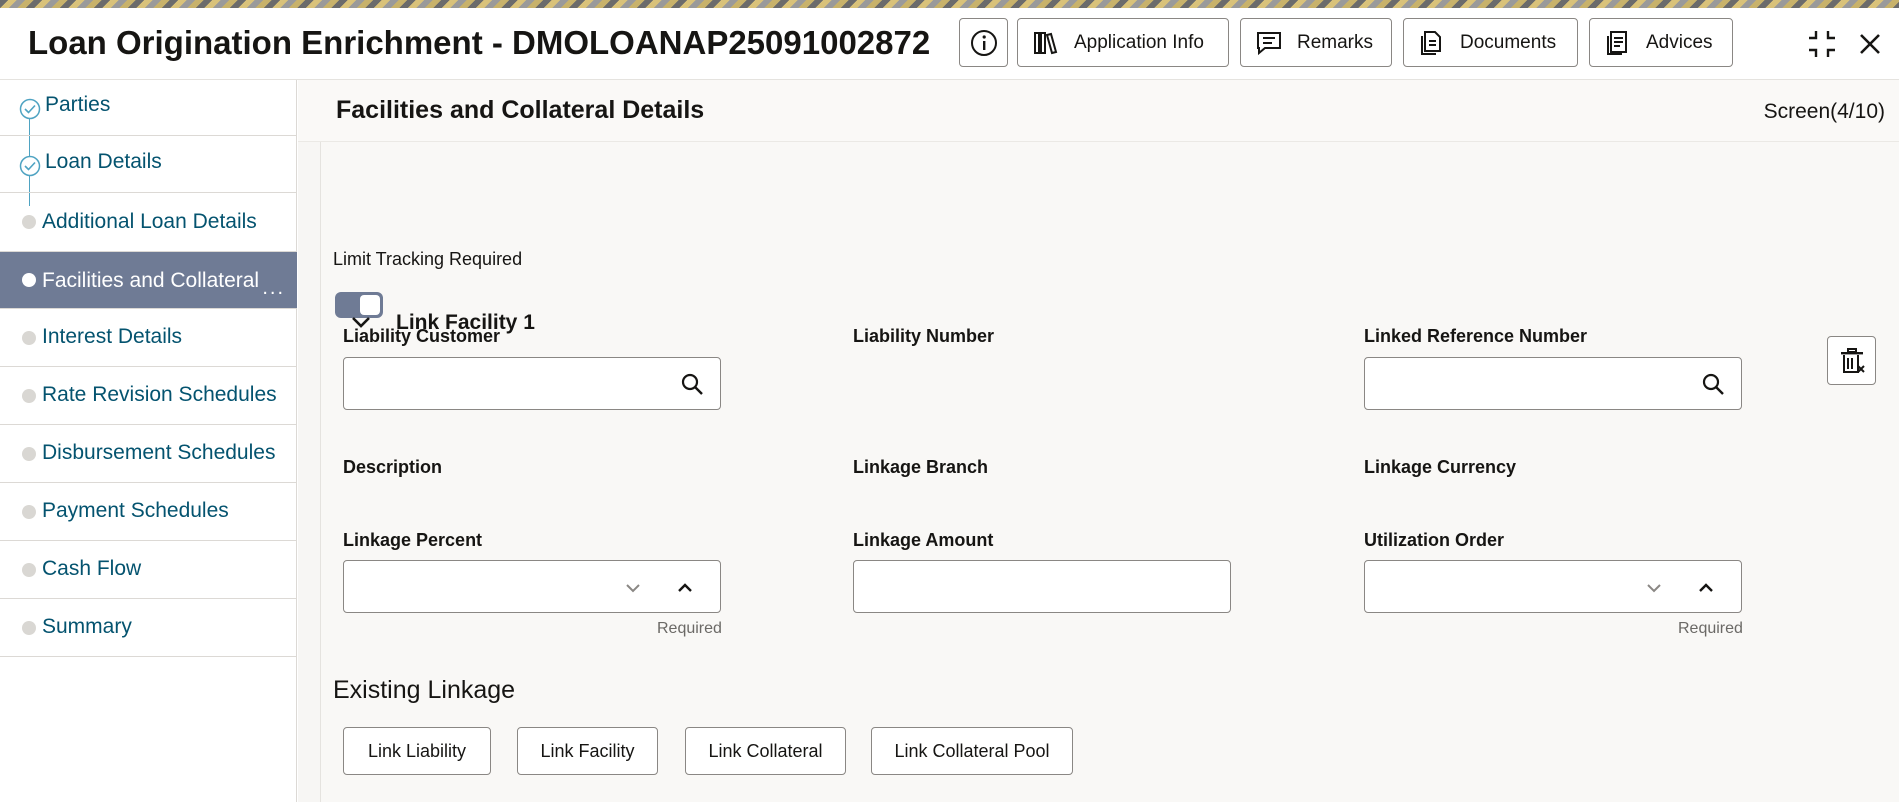 Image resolution: width=1899 pixels, height=802 pixels. I want to click on sidebar-item-label: Summary, so click(87, 626).